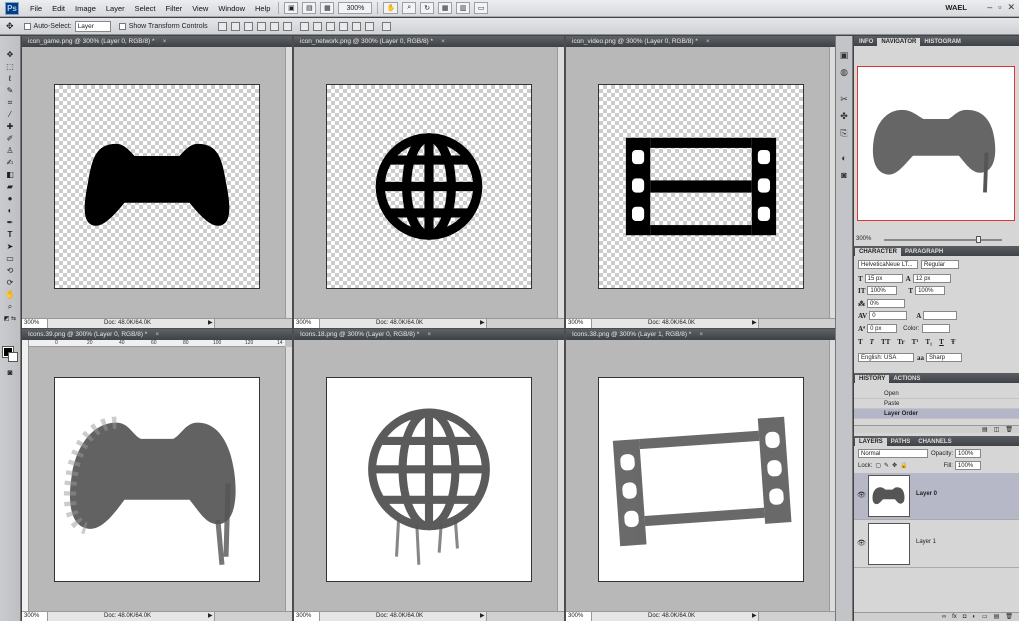 Image resolution: width=1019 pixels, height=621 pixels. What do you see at coordinates (928, 342) in the screenshot?
I see `subscript-button: T₁` at bounding box center [928, 342].